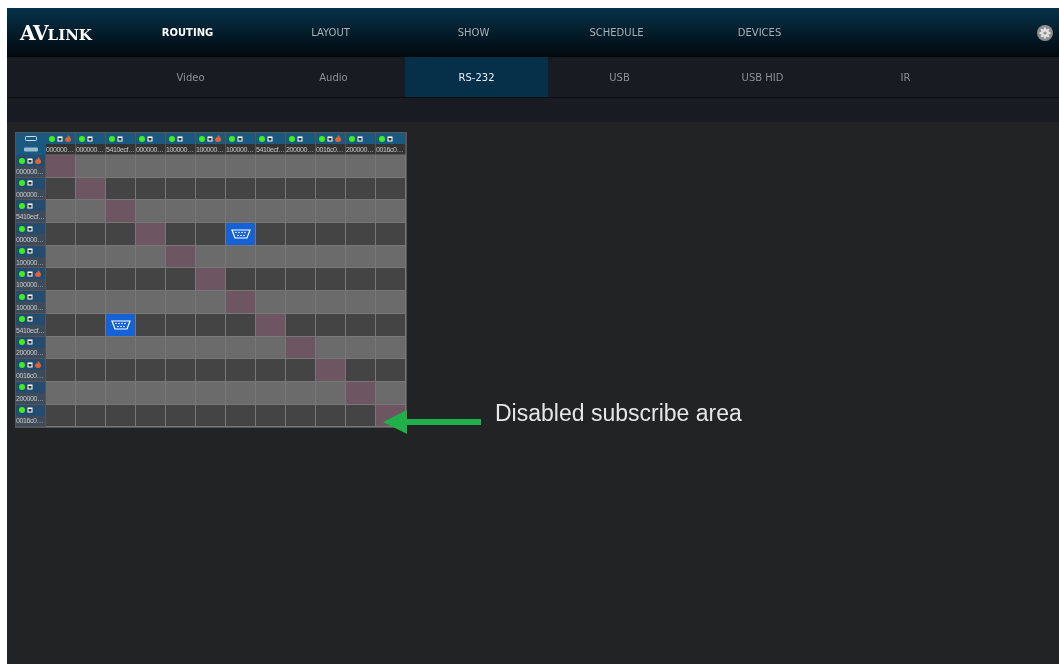  Describe the element at coordinates (1045, 32) in the screenshot. I see `settings-icon` at that location.